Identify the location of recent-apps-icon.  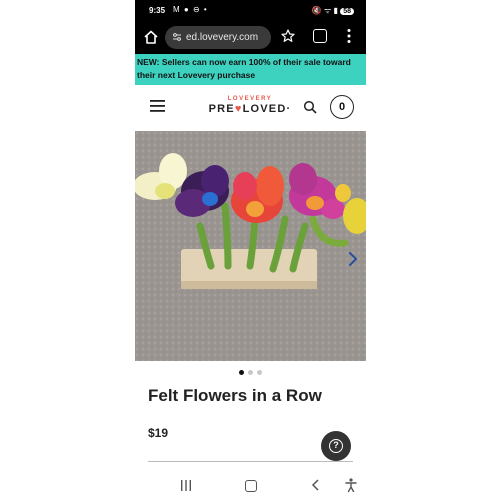
(186, 485).